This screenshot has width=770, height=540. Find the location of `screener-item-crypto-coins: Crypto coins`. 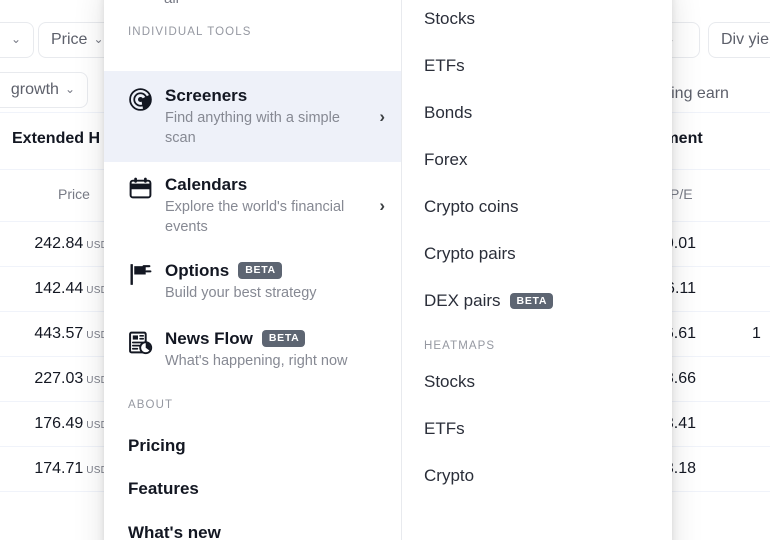

screener-item-crypto-coins: Crypto coins is located at coordinates (471, 207).